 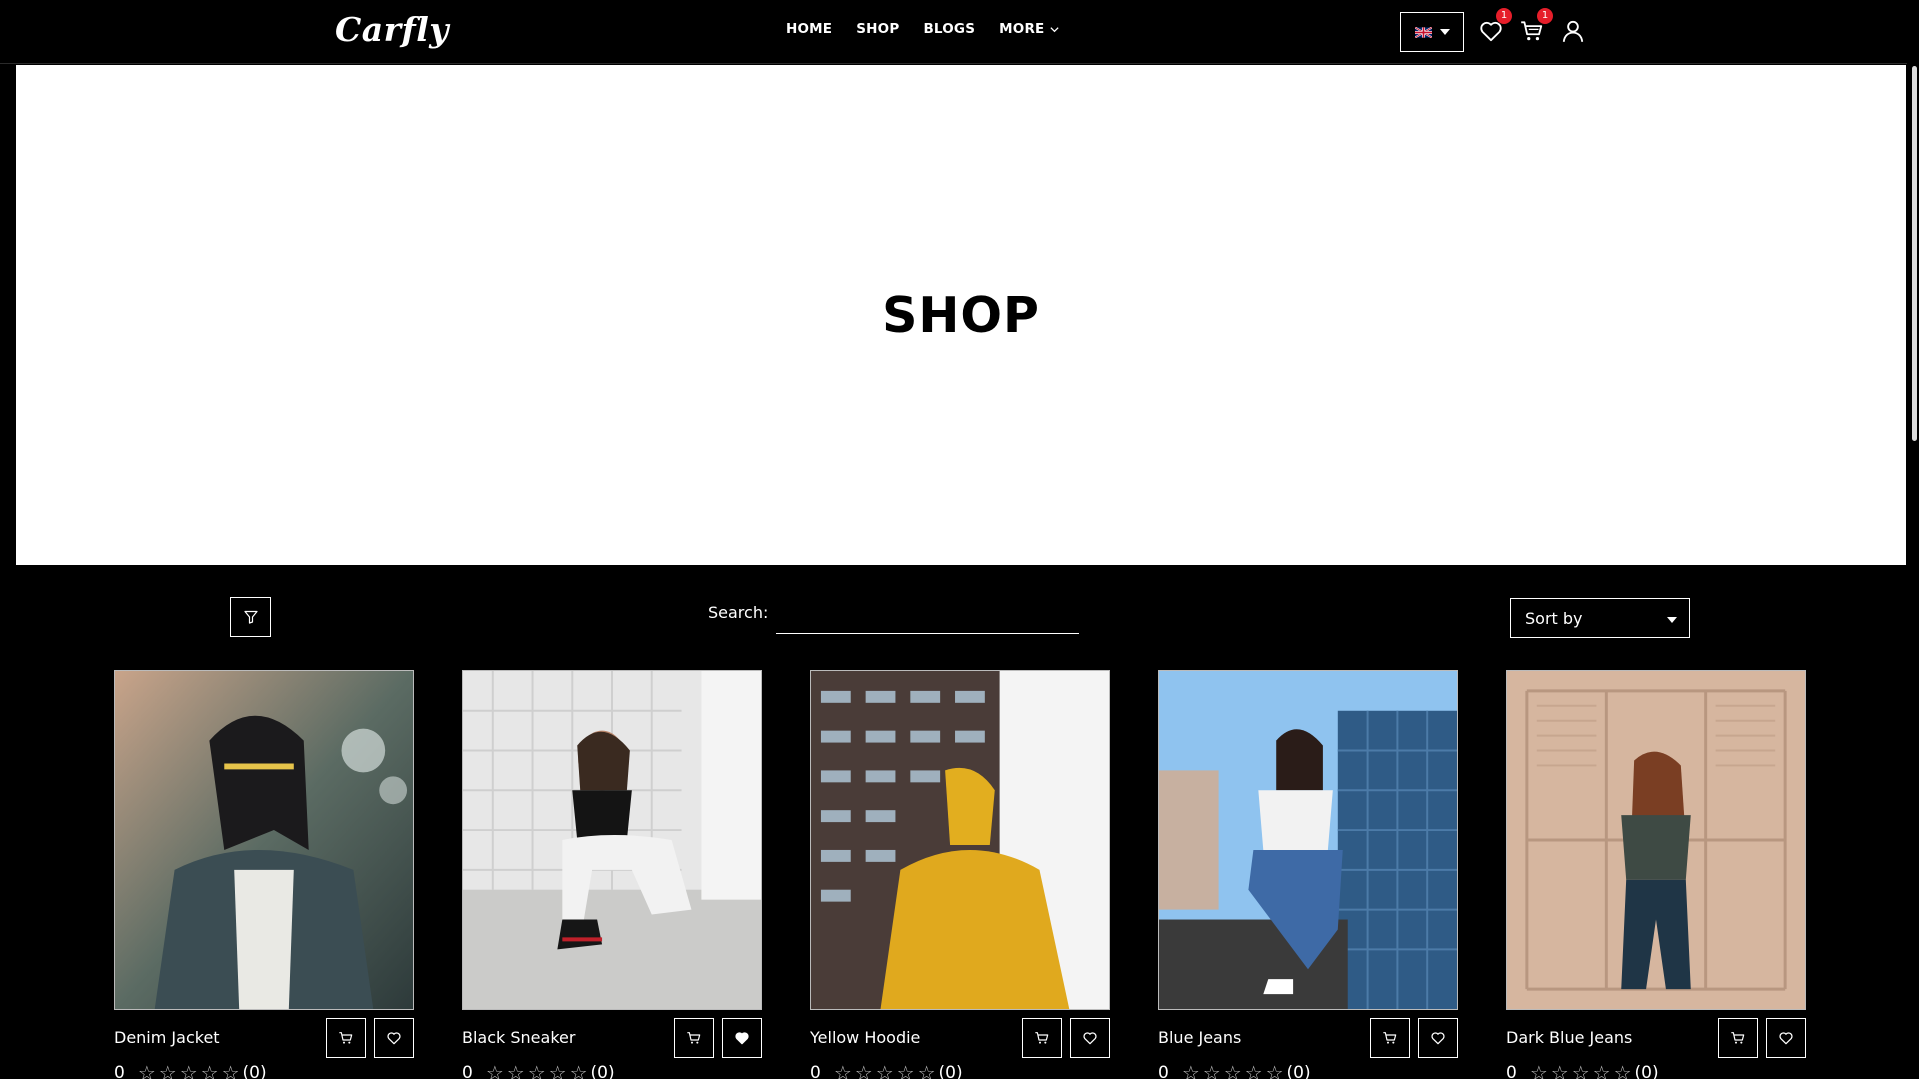 What do you see at coordinates (1914, 253) in the screenshot?
I see `scrollbar-thumb` at bounding box center [1914, 253].